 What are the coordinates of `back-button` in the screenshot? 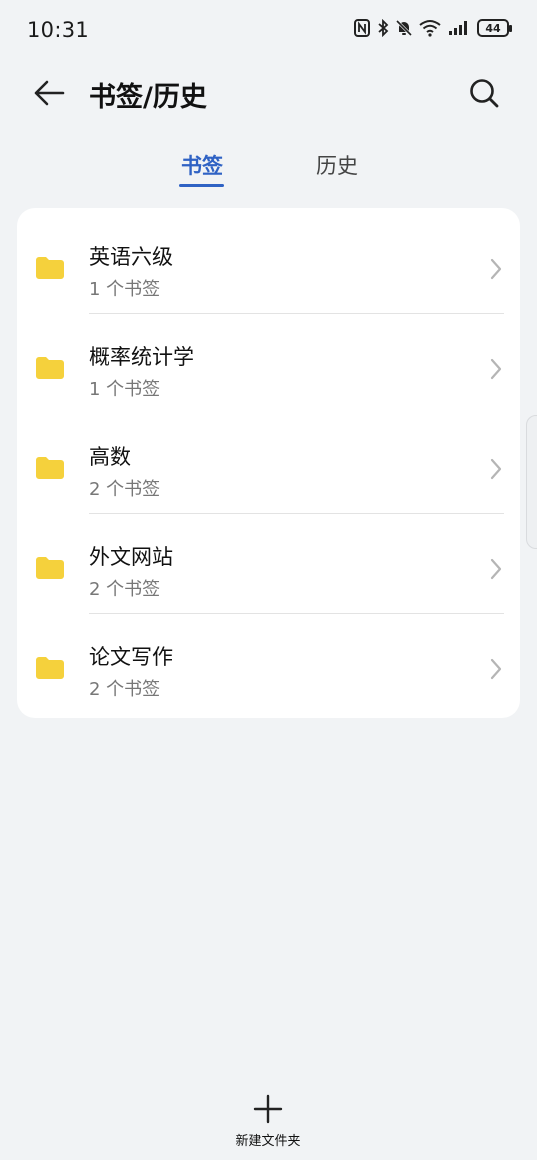 It's located at (49, 95).